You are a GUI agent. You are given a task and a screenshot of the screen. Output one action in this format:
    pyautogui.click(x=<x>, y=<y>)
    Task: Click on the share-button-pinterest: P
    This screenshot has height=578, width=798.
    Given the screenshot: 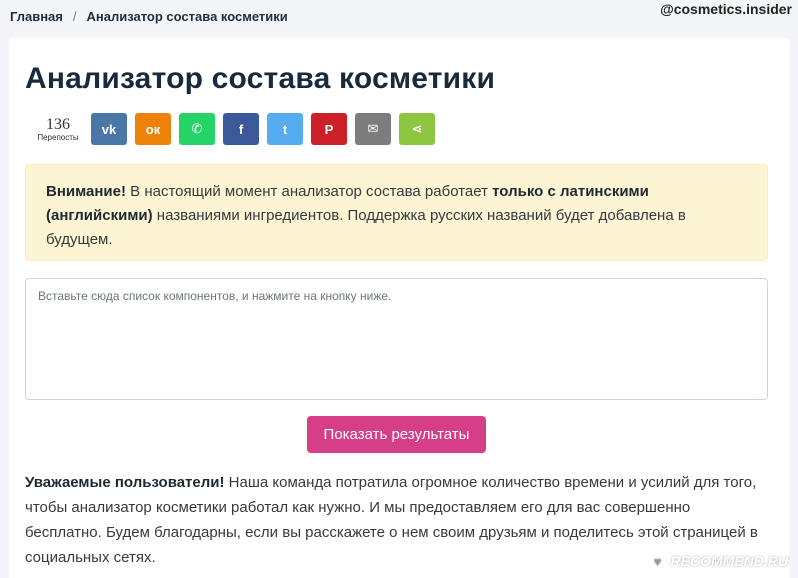 What is the action you would take?
    pyautogui.click(x=329, y=129)
    